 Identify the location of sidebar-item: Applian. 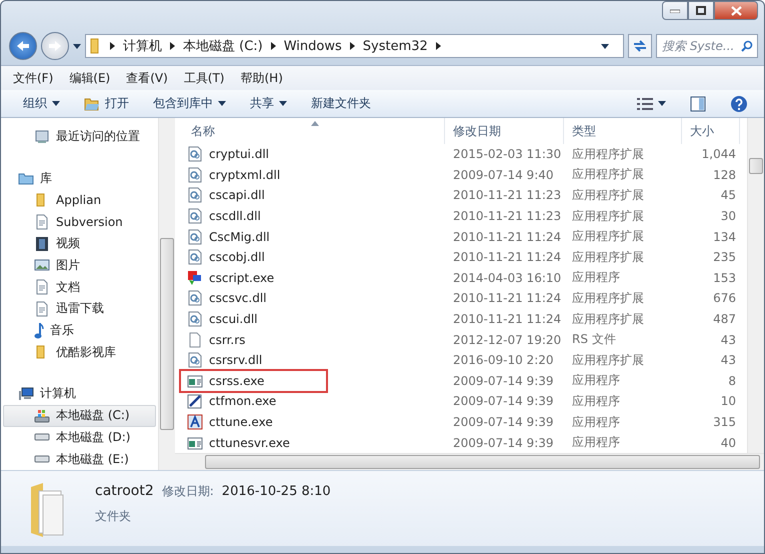
(79, 200).